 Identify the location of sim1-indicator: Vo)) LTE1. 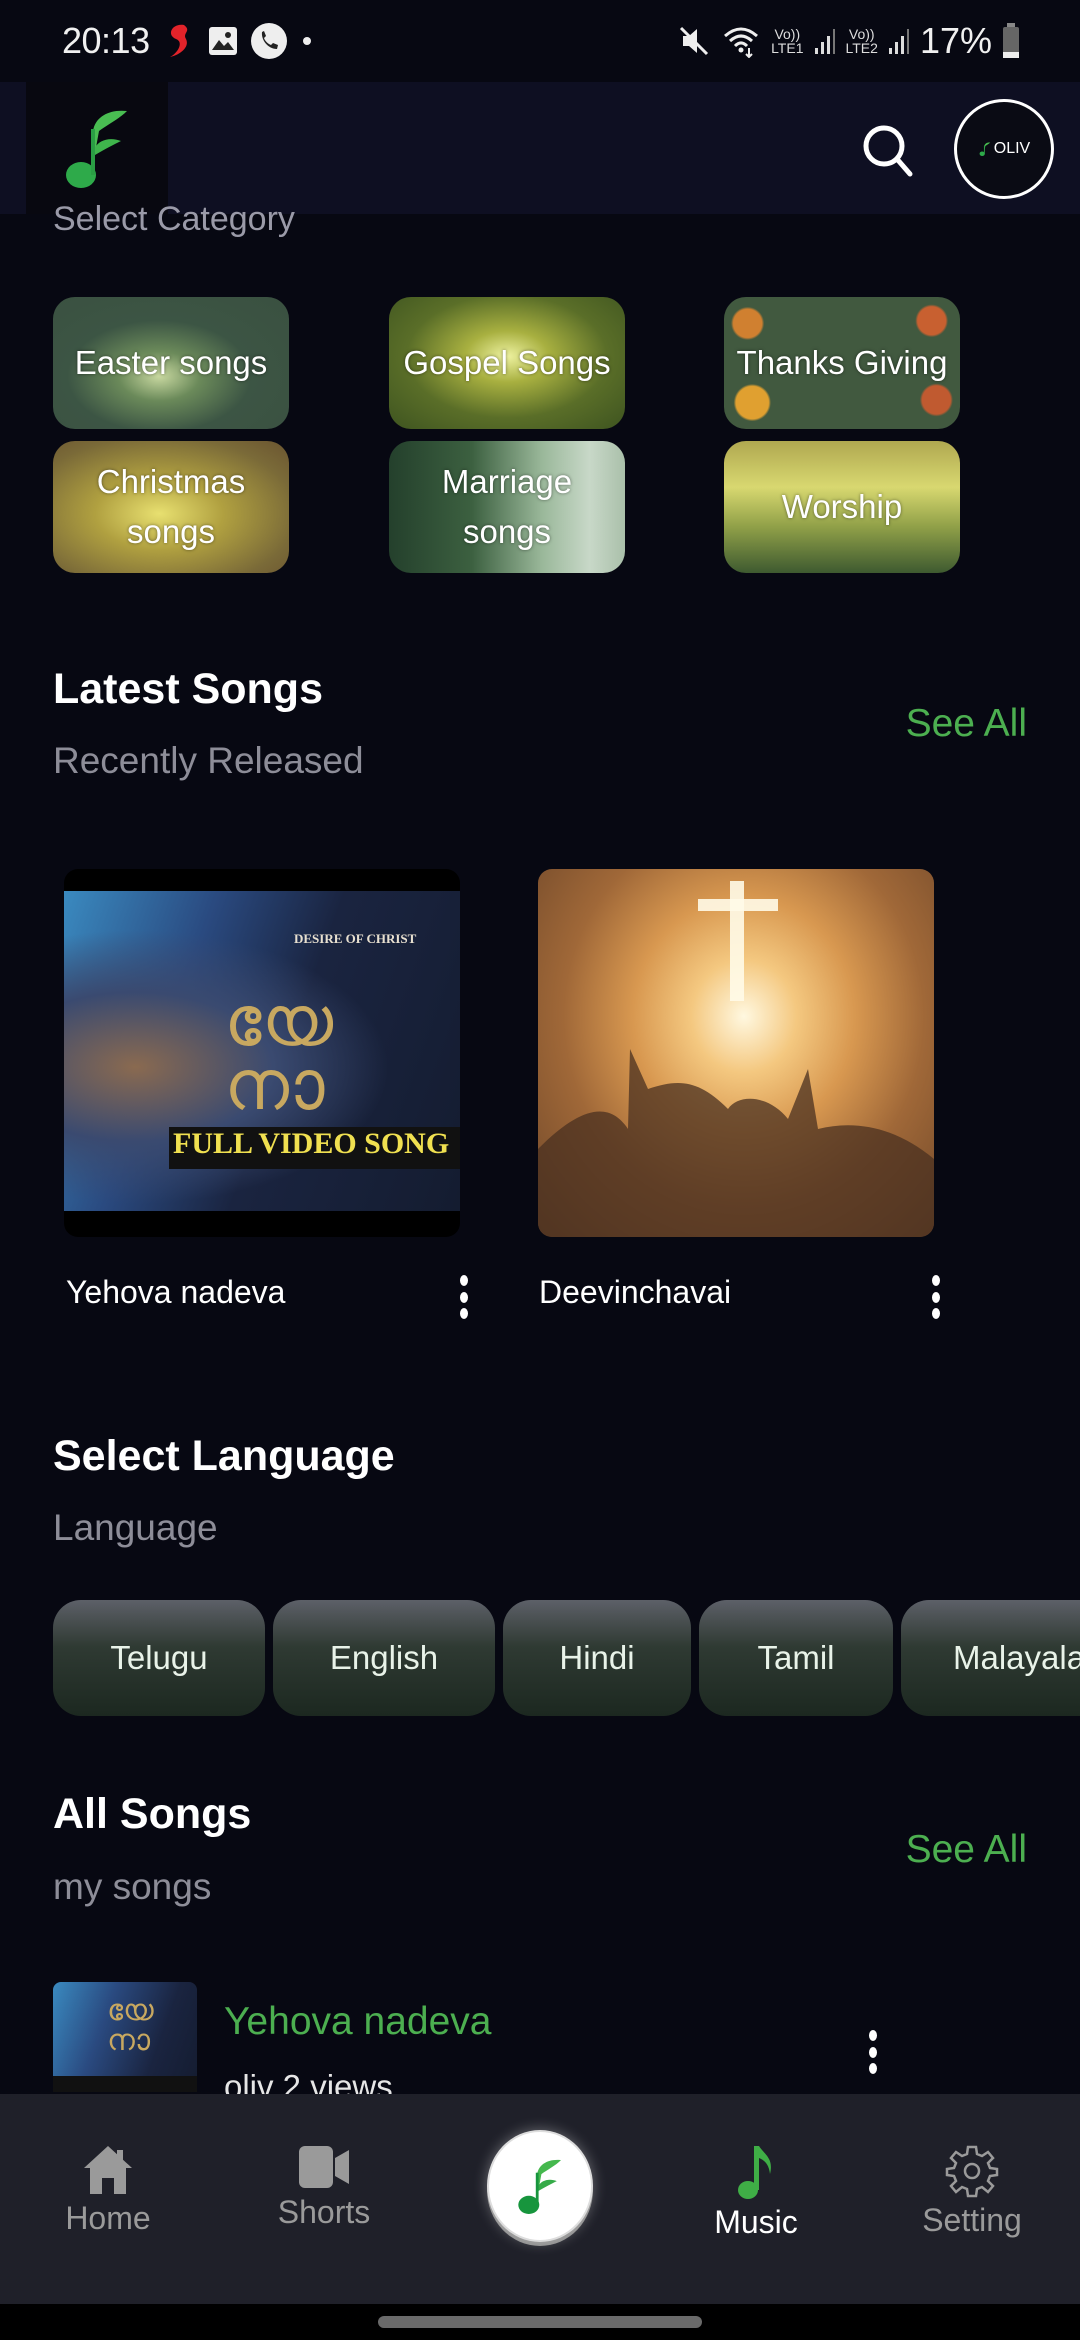
(787, 41).